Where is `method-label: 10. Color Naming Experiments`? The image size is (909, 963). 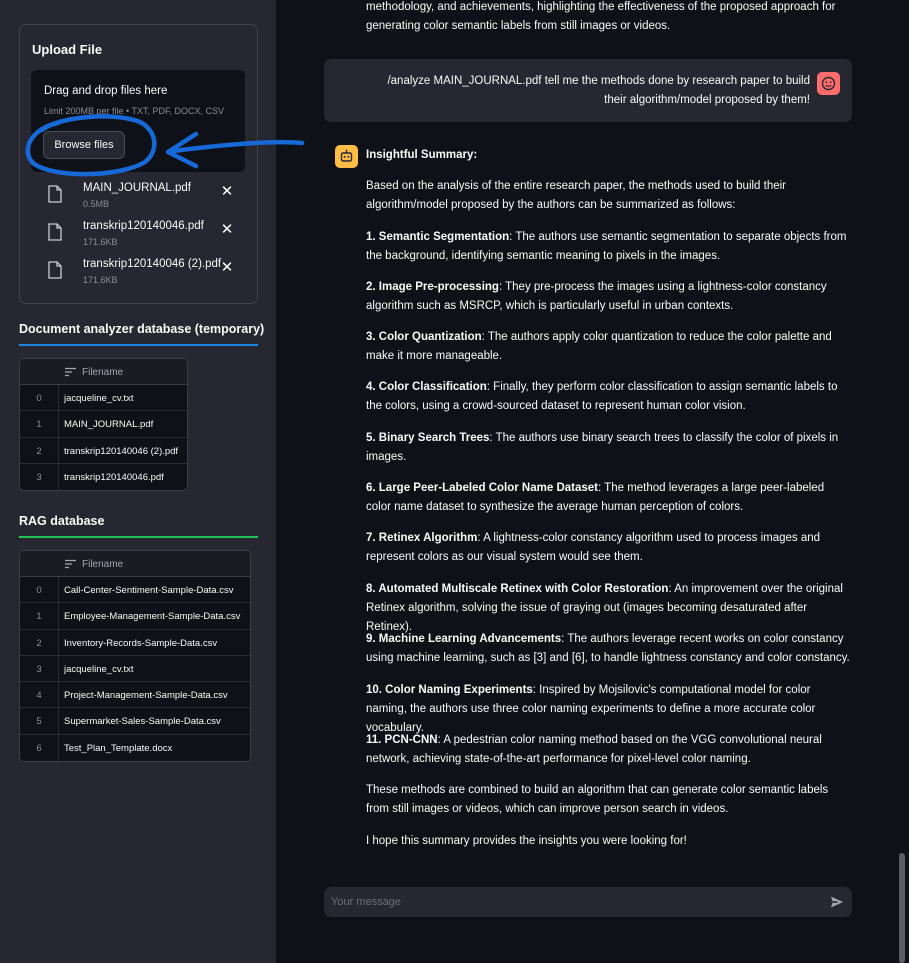
method-label: 10. Color Naming Experiments is located at coordinates (449, 690).